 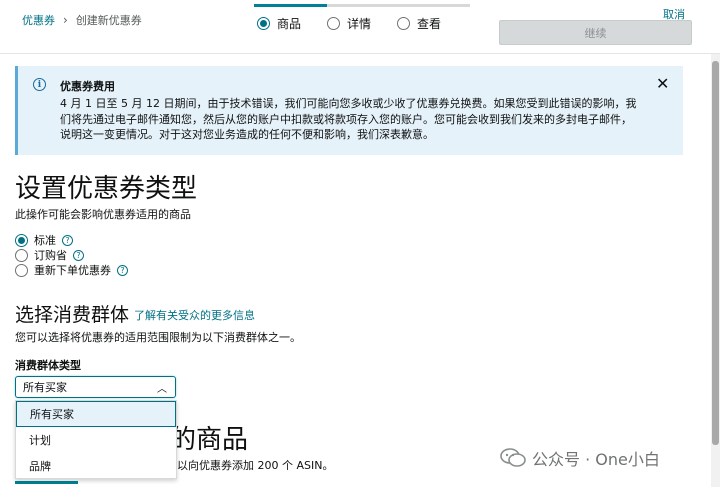 I want to click on step-indicator: 商品 详情 查看, so click(x=349, y=23).